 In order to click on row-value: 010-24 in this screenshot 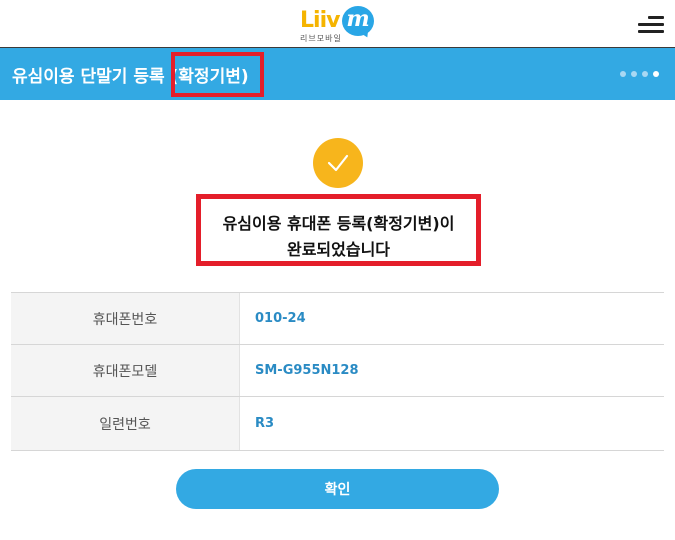, I will do `click(280, 318)`.